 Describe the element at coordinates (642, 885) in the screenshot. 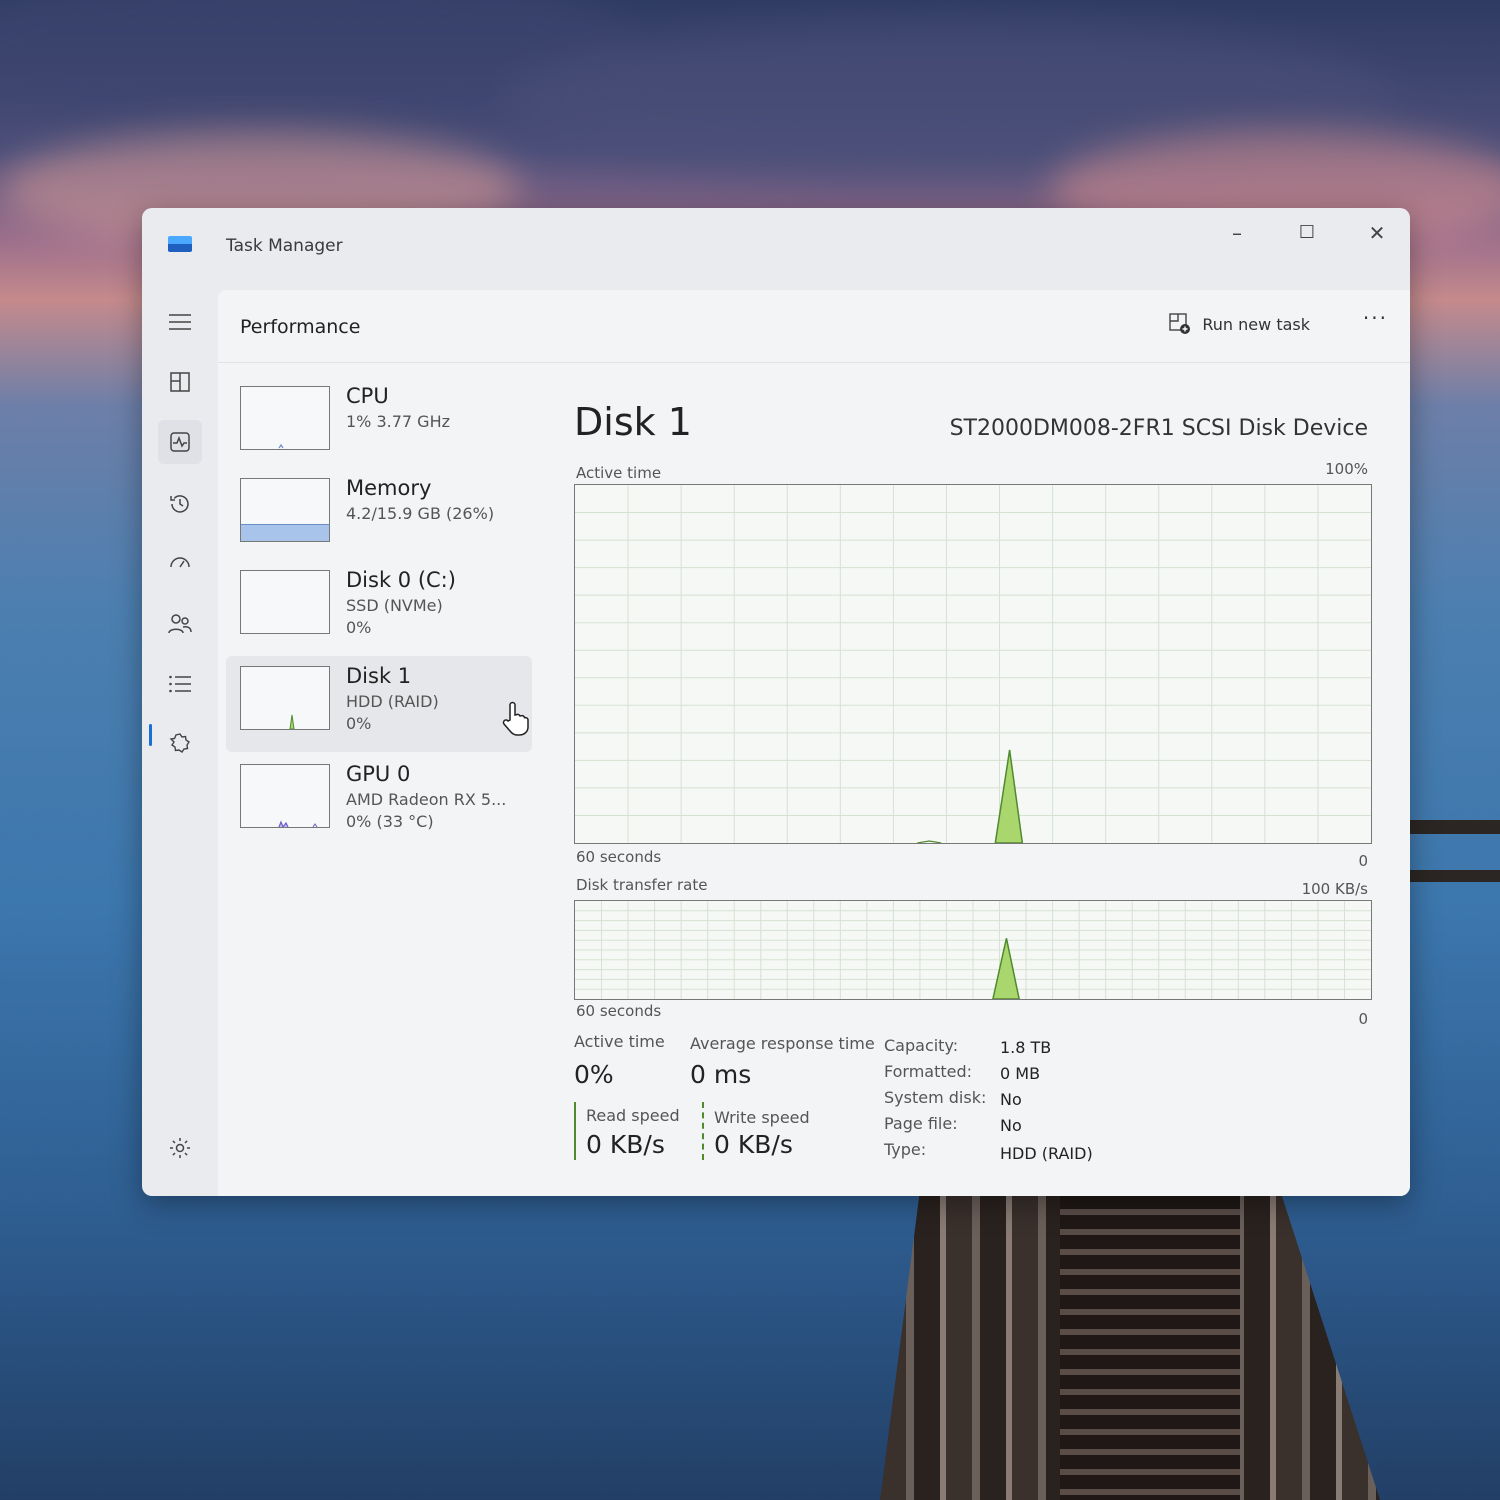

I see `transfer-graph-label: Disk transfer rate` at that location.